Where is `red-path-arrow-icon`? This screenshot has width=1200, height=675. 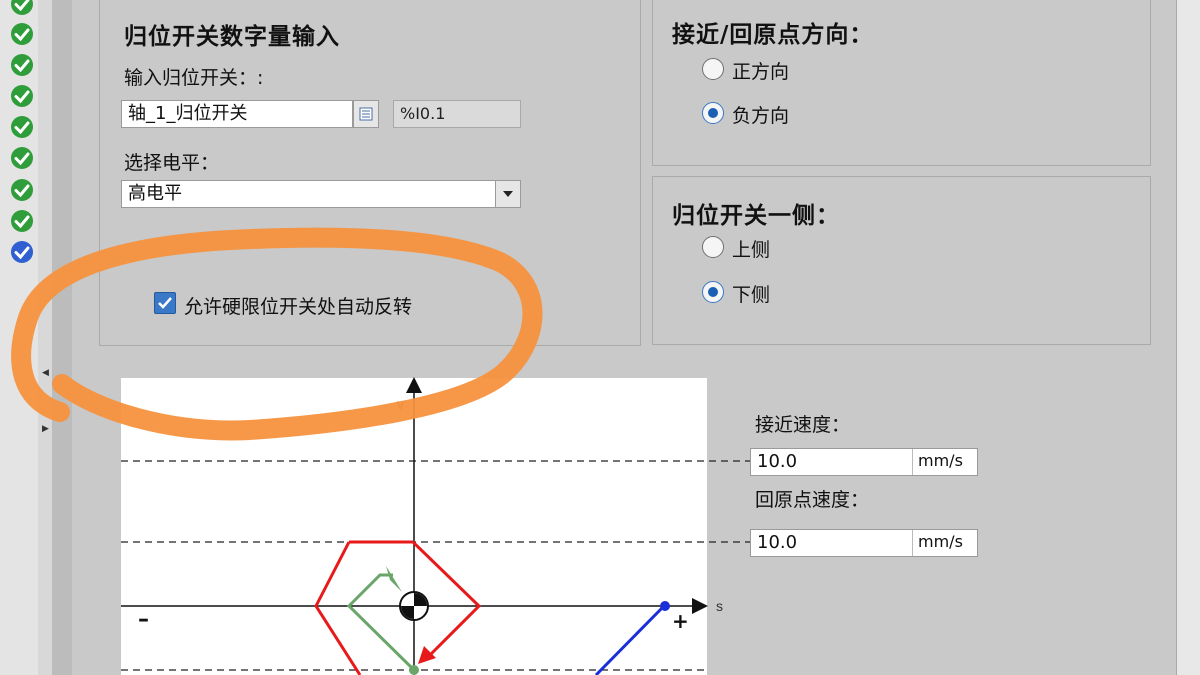
red-path-arrow-icon is located at coordinates (427, 655).